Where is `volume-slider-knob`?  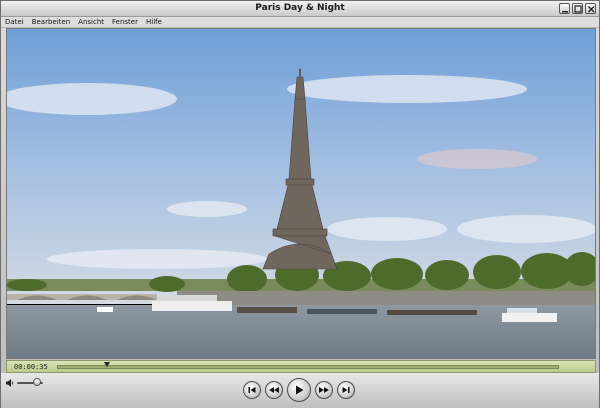 volume-slider-knob is located at coordinates (36, 382).